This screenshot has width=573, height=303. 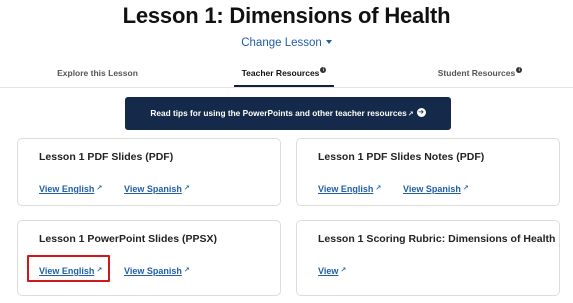 I want to click on tab-teacher-resources: Teacher Resources i, so click(x=284, y=77).